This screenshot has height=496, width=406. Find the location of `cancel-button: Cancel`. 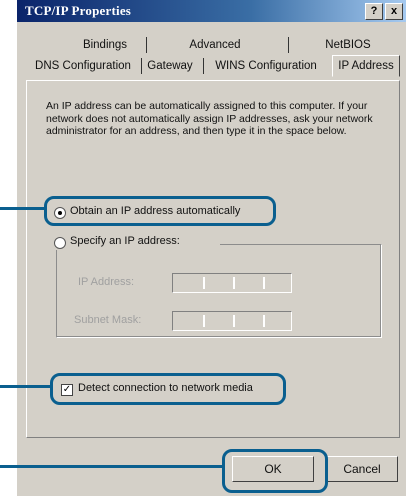

cancel-button: Cancel is located at coordinates (362, 469).